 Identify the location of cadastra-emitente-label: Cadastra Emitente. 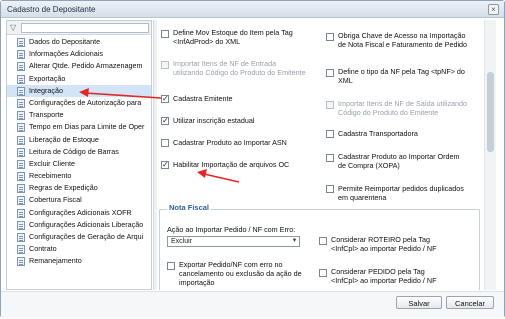
(203, 98).